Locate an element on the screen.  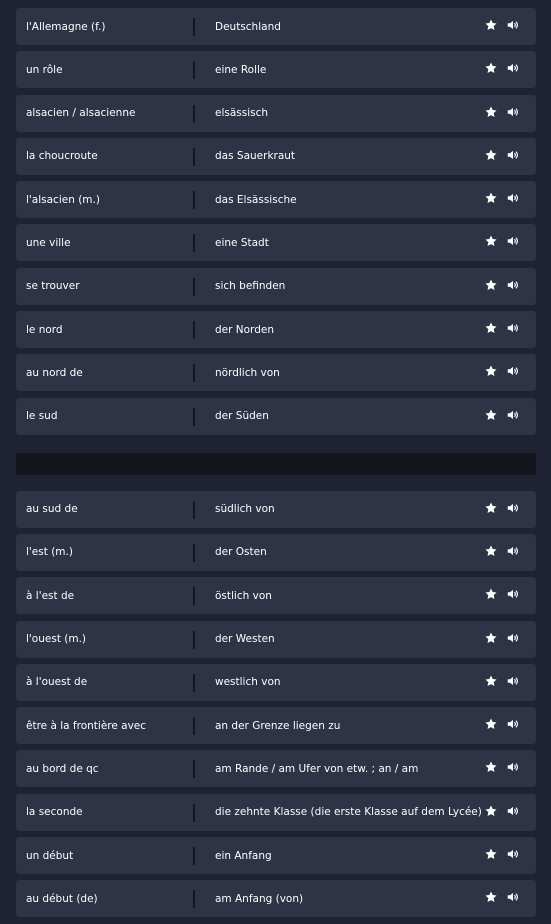
term-text: alsacien / alsacienne is located at coordinates (81, 113).